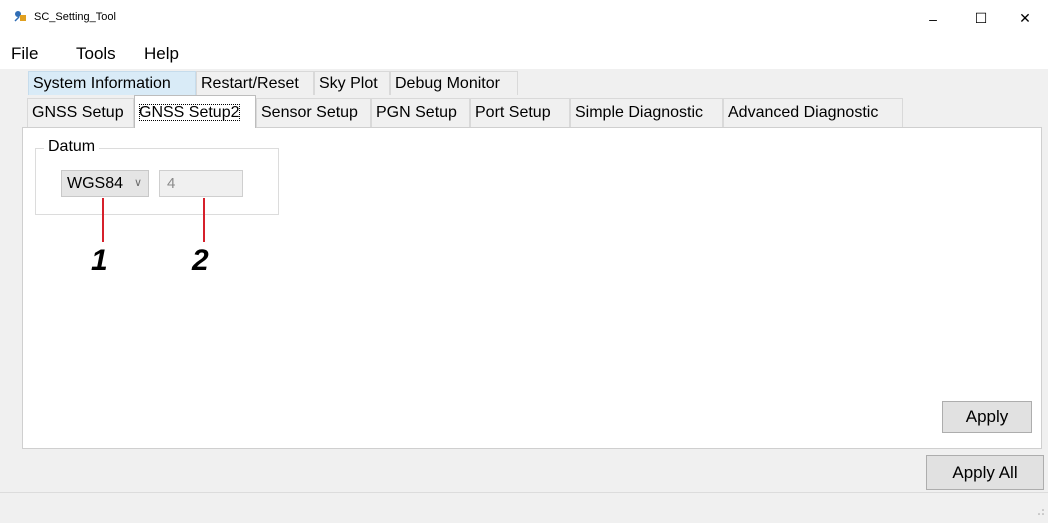 This screenshot has height=523, width=1048. Describe the element at coordinates (189, 112) in the screenshot. I see `tab-label: GNSS Setup2` at that location.